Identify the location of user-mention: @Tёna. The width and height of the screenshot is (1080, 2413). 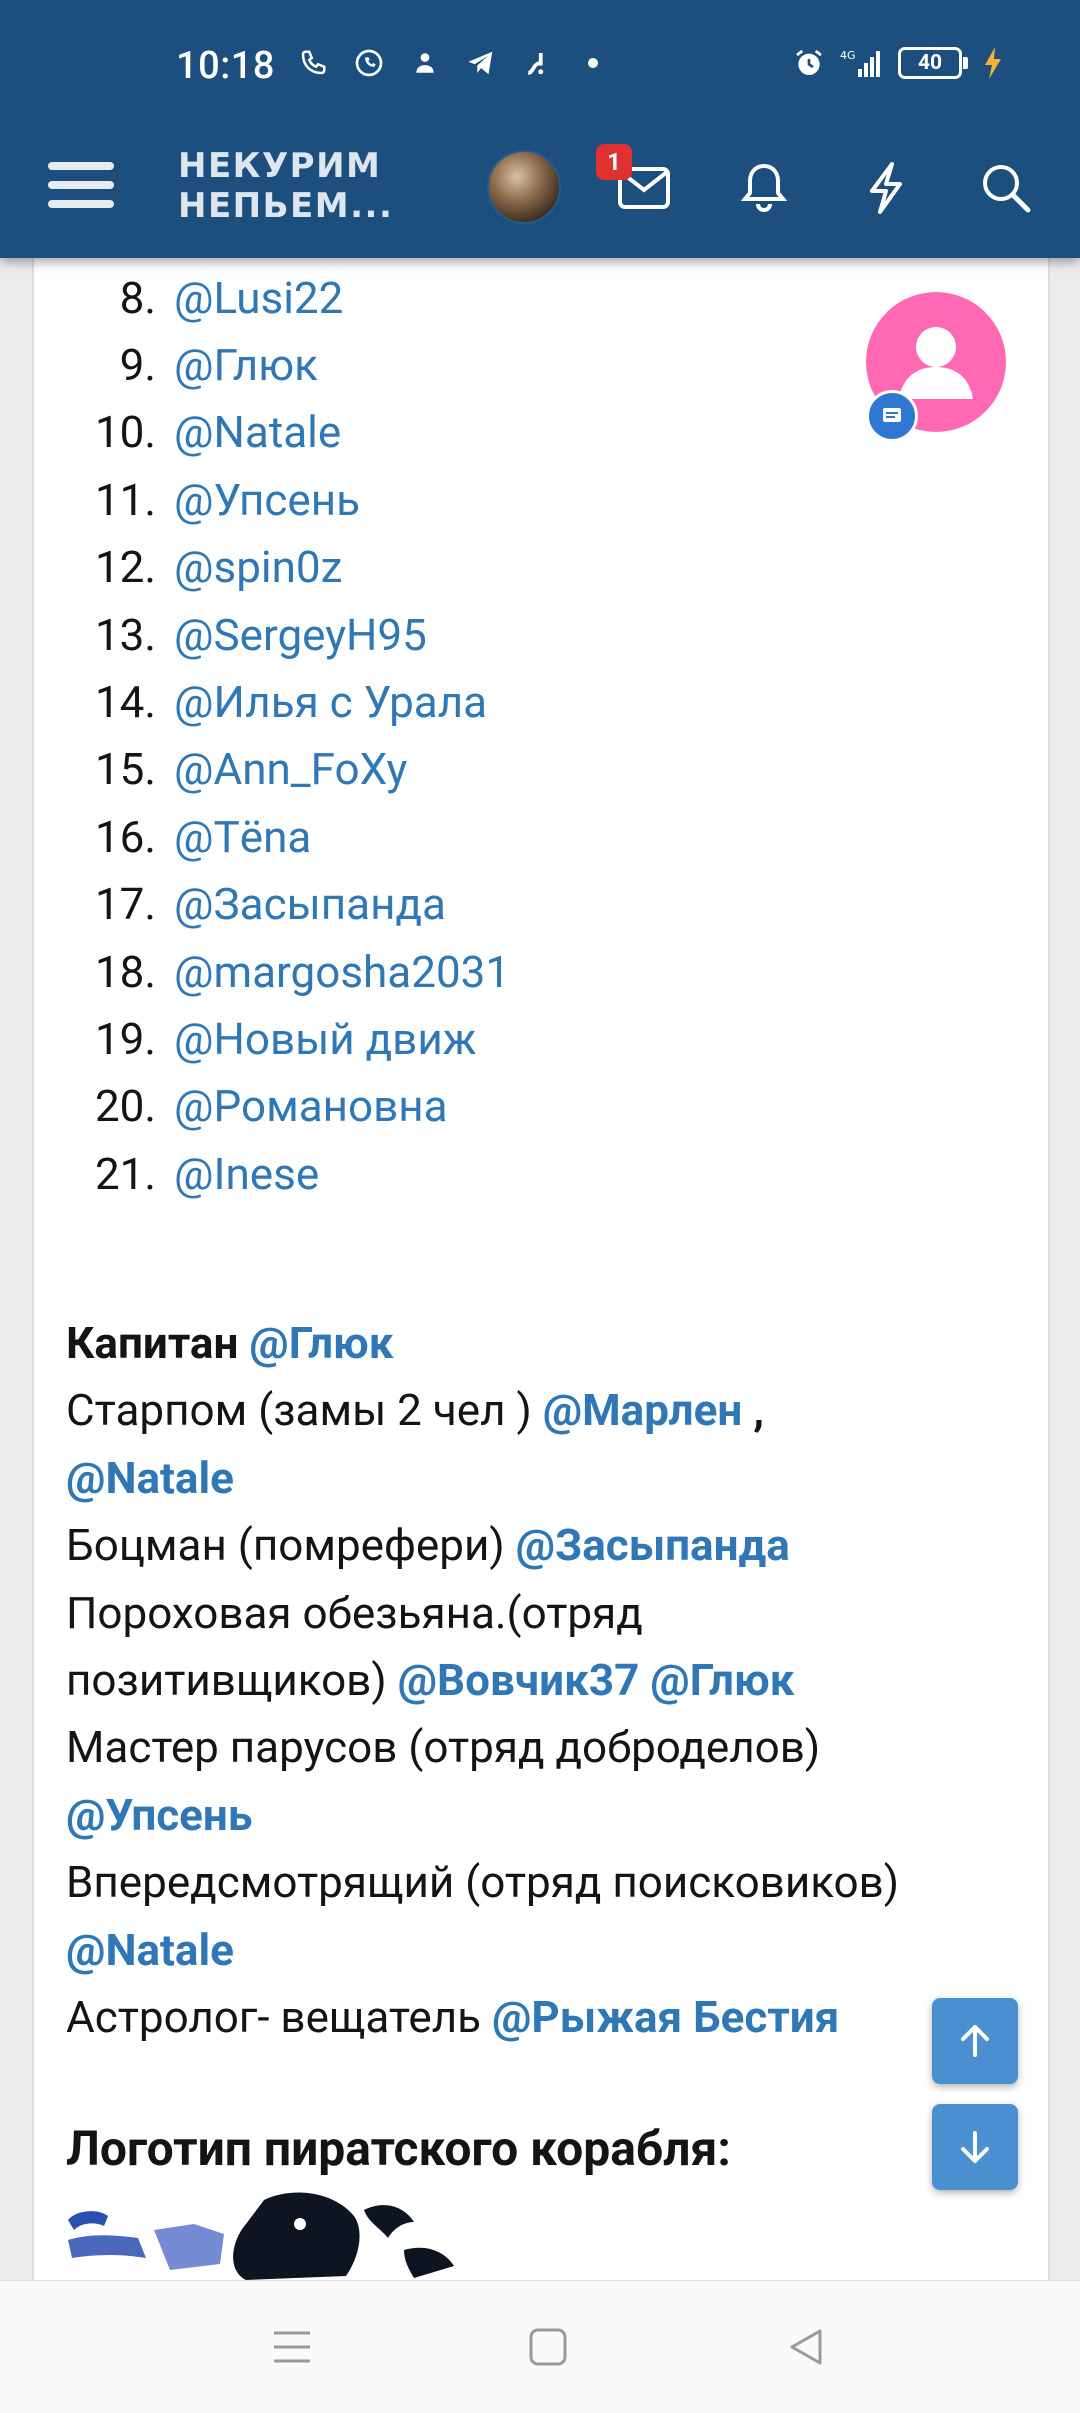
(242, 837).